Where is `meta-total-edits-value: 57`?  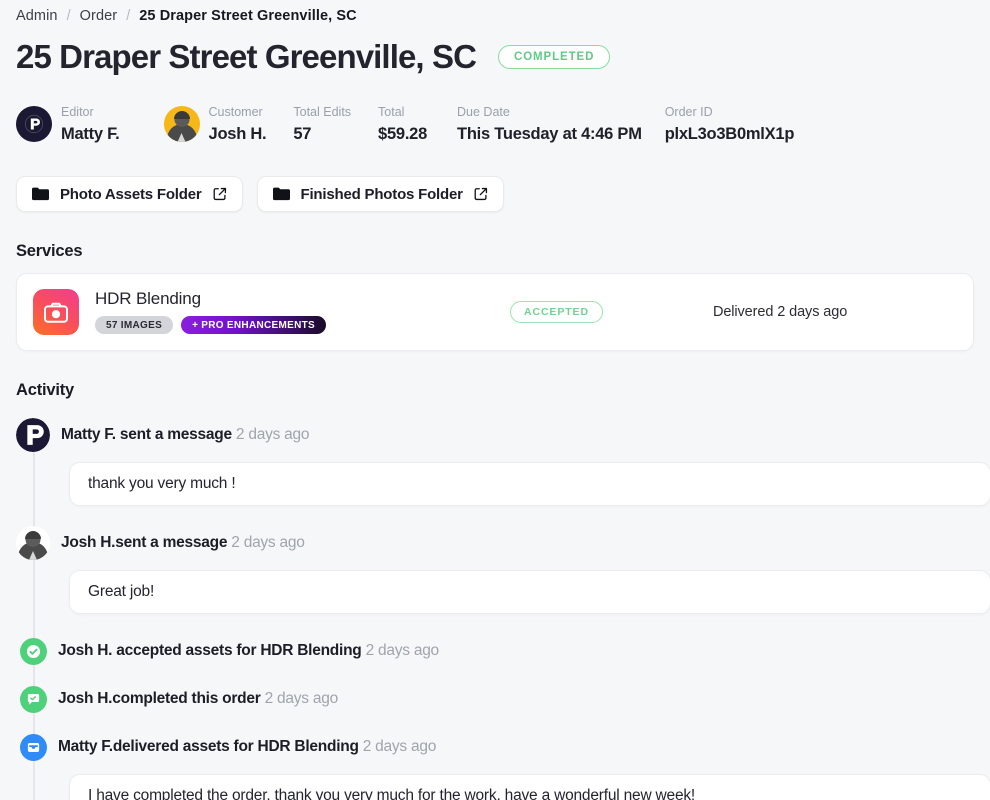 meta-total-edits-value: 57 is located at coordinates (302, 133).